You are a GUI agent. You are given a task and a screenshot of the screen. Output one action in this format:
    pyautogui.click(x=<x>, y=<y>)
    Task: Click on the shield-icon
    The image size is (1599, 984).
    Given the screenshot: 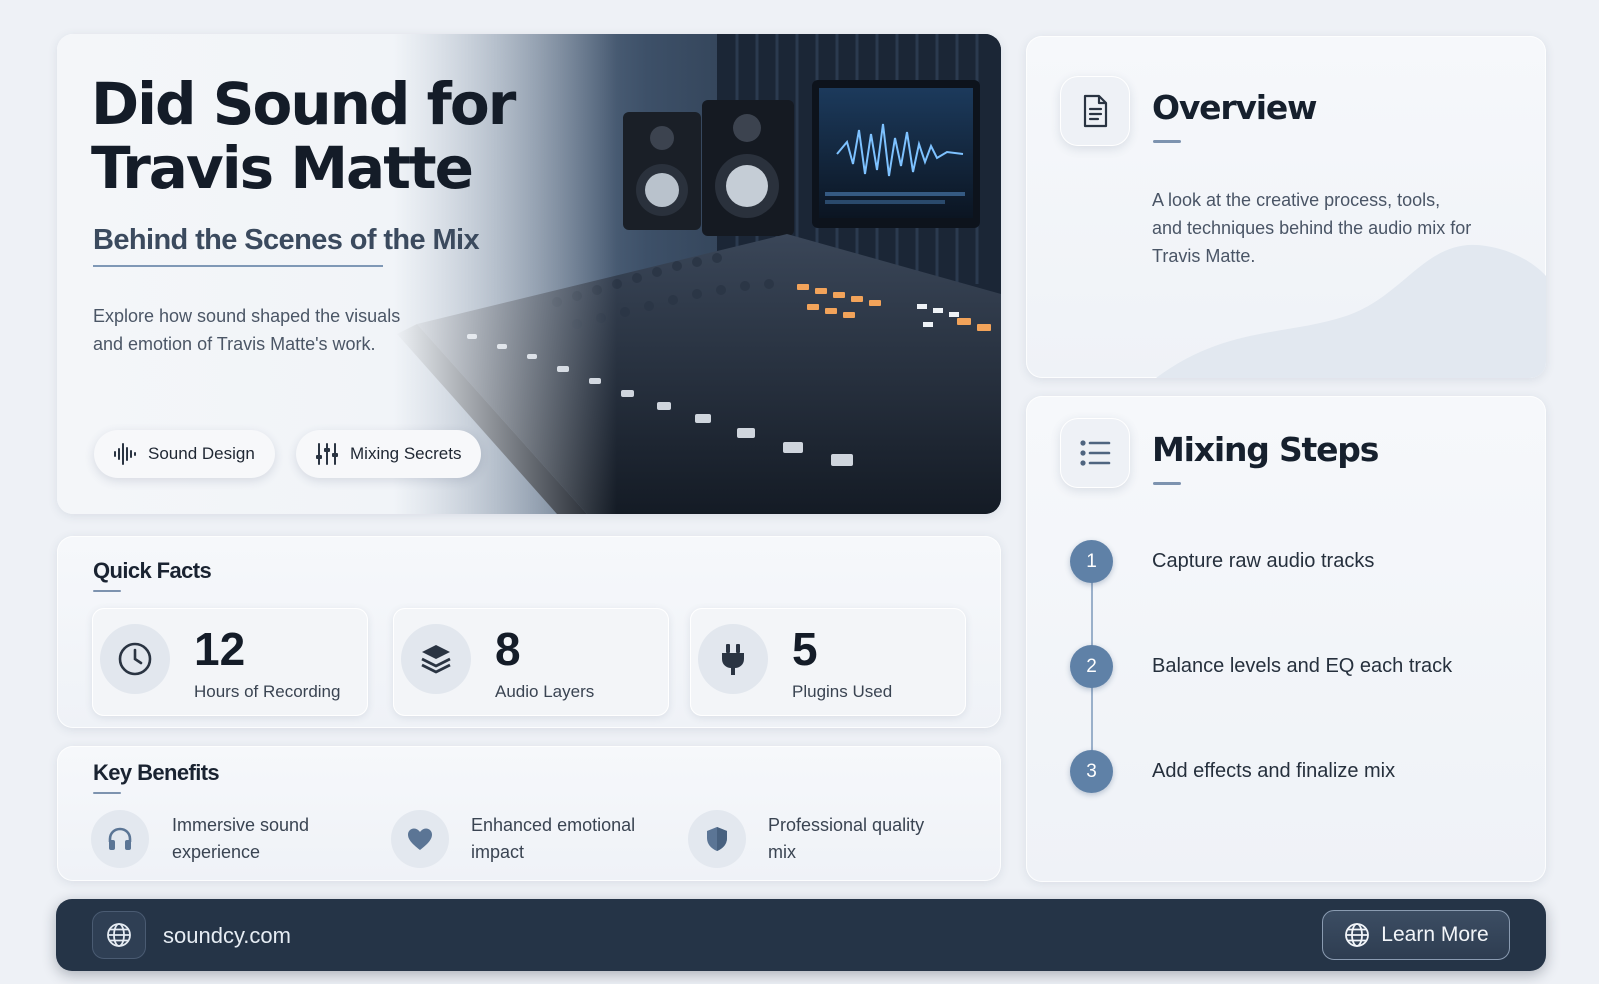 What is the action you would take?
    pyautogui.click(x=717, y=839)
    